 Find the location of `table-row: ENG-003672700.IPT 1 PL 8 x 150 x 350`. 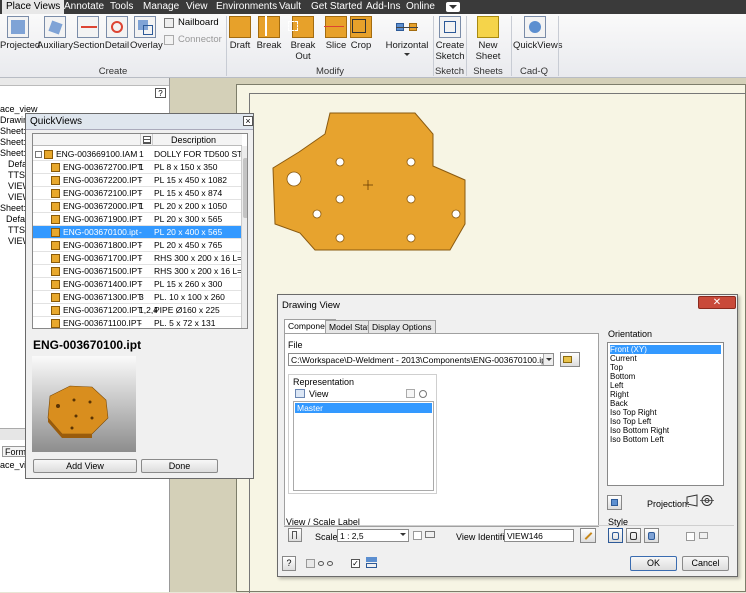

table-row: ENG-003672700.IPT 1 PL 8 x 150 x 350 is located at coordinates (138, 167).